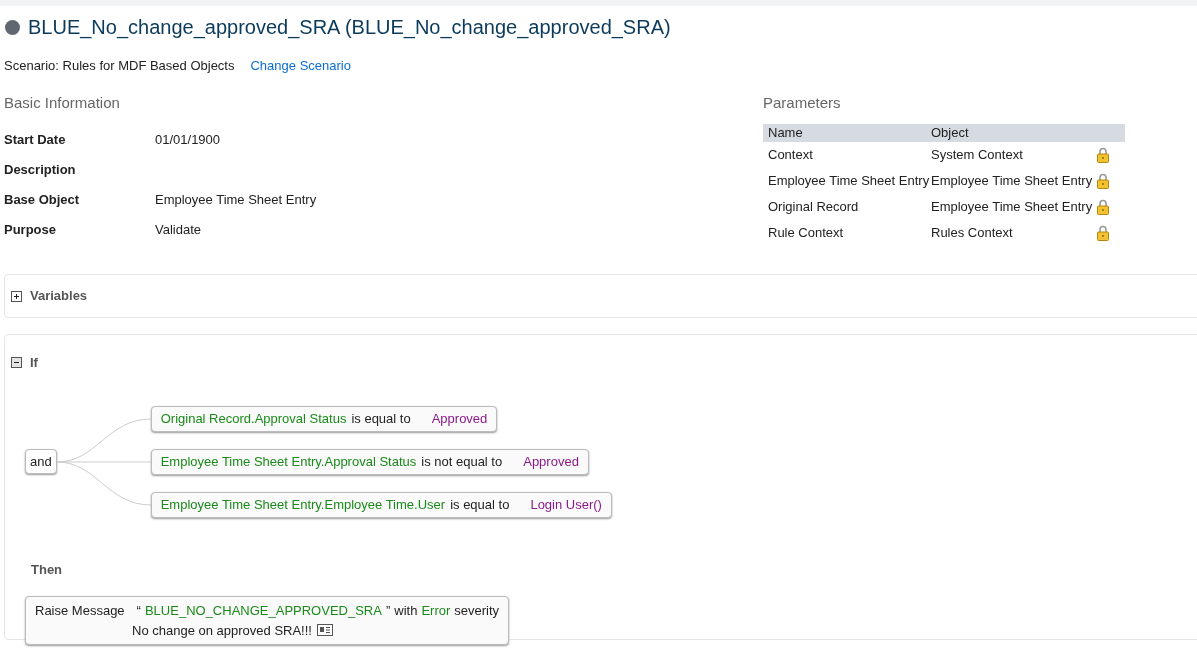 The height and width of the screenshot is (658, 1197). I want to click on action-label: Raise Message, so click(80, 611).